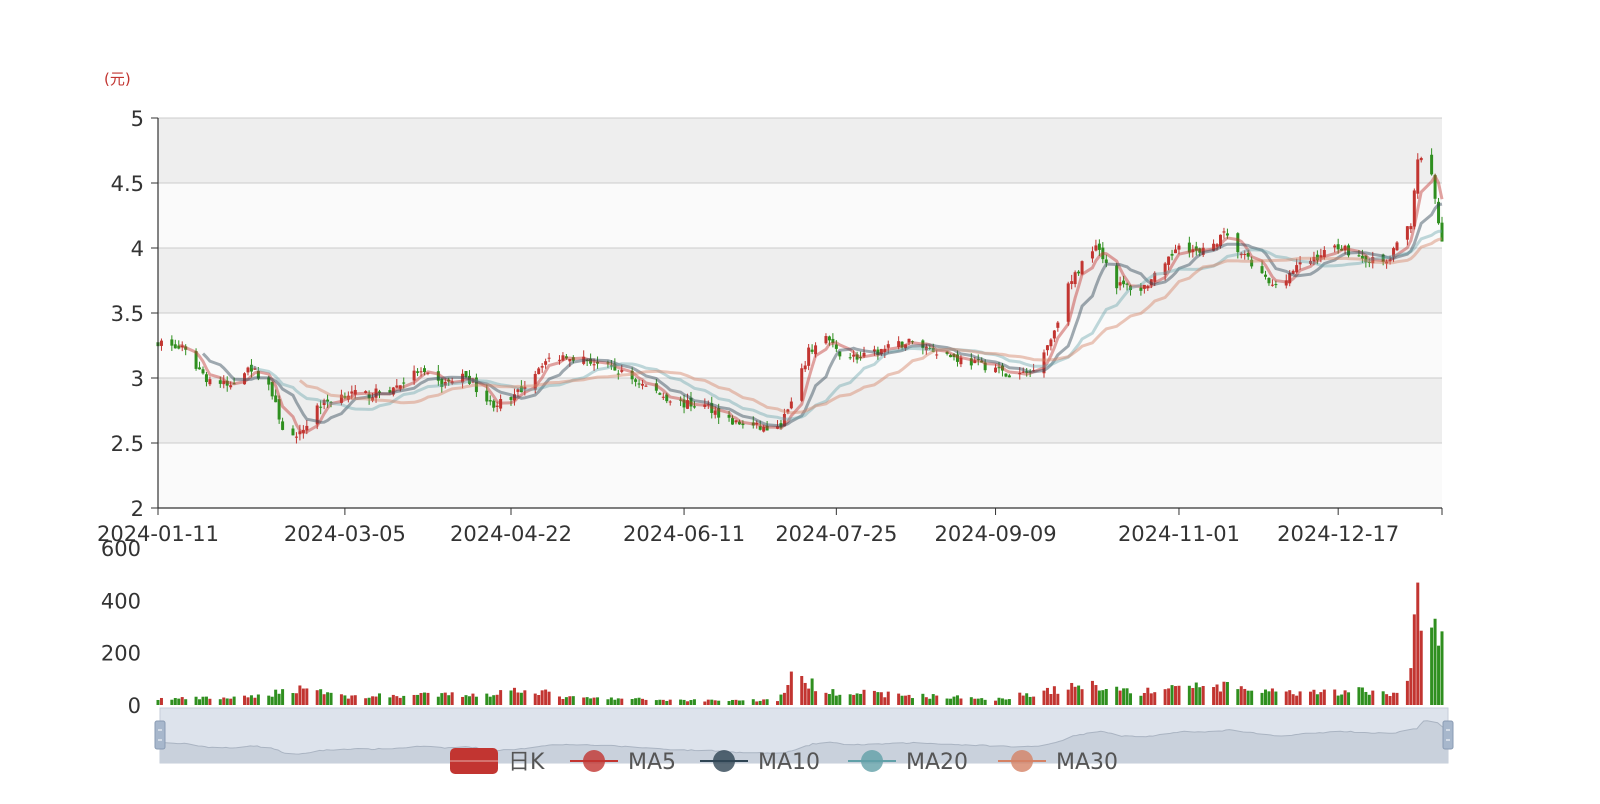 This screenshot has width=1600, height=804. I want to click on legend-item-ma10: MA10, so click(760, 762).